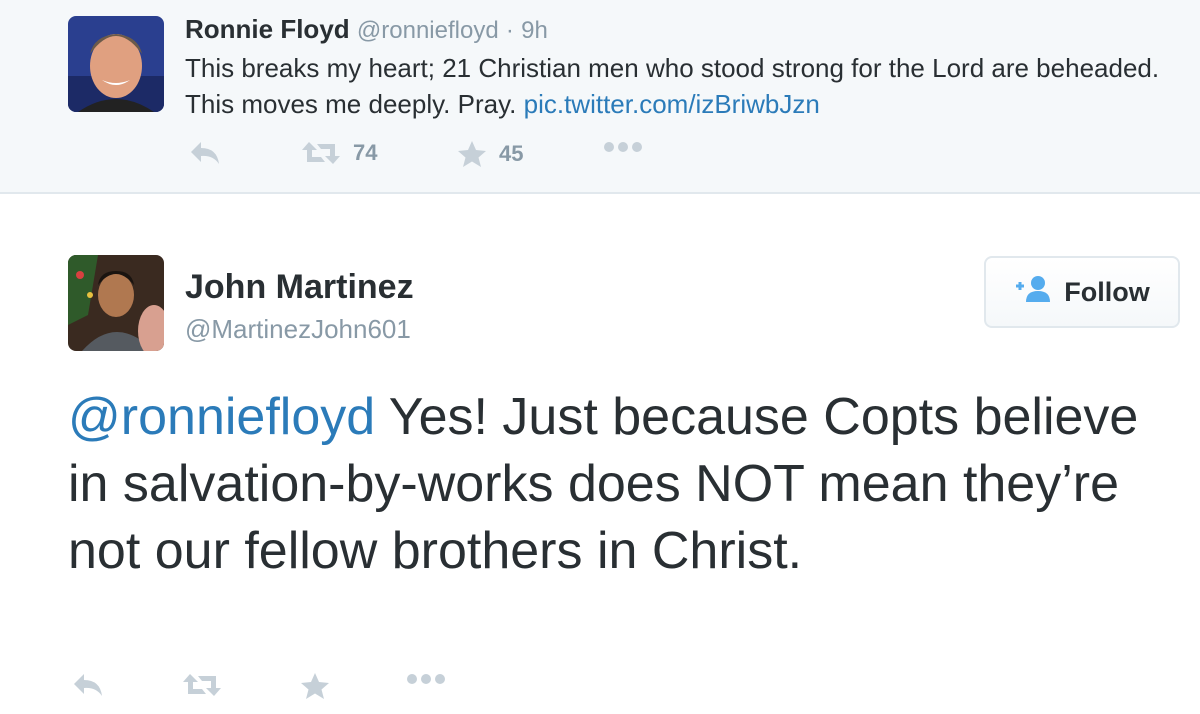 This screenshot has height=714, width=1200. Describe the element at coordinates (278, 689) in the screenshot. I see `tweet-actions` at that location.